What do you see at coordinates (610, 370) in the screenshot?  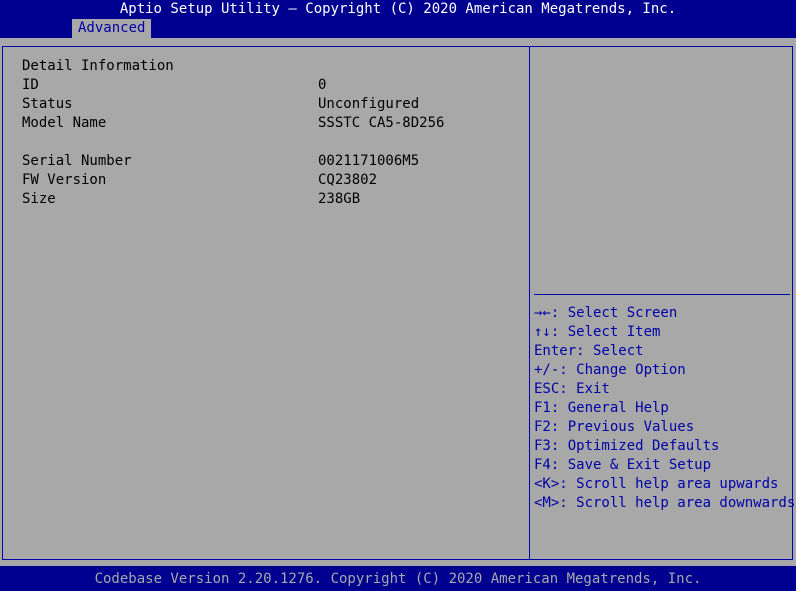 I see `help-line-change-option: +/-: Change Option` at bounding box center [610, 370].